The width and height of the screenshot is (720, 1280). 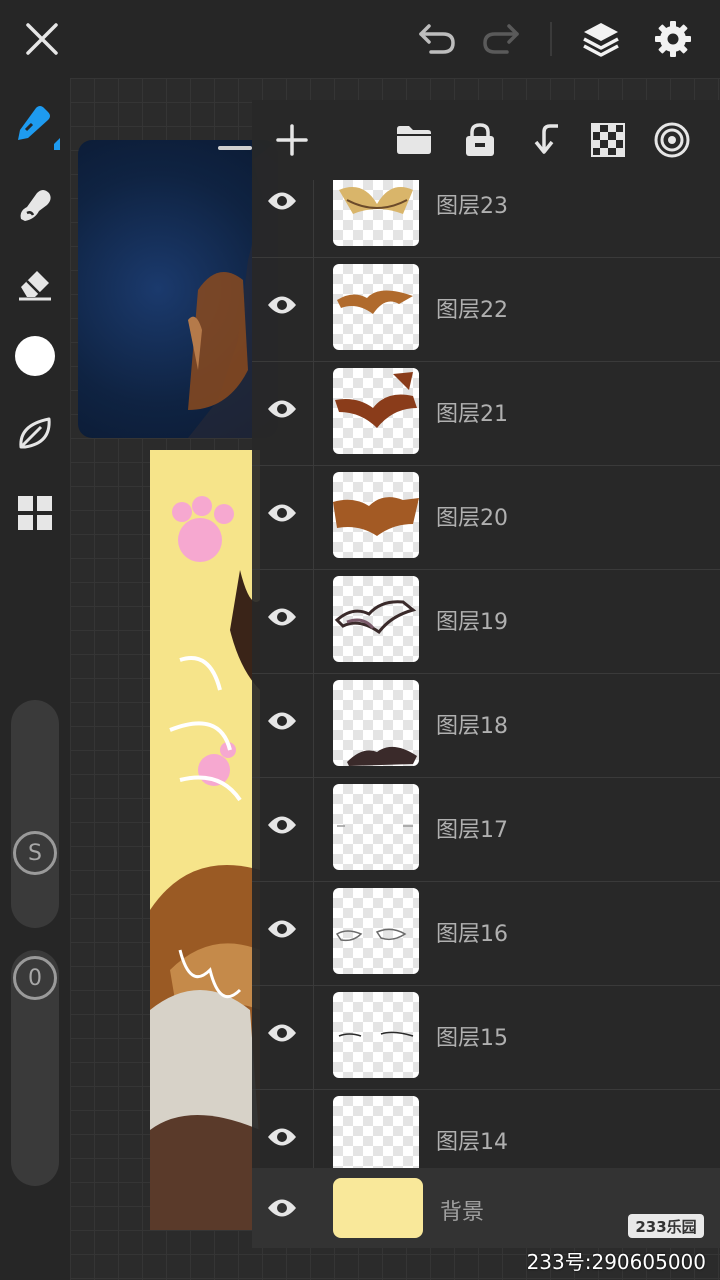 What do you see at coordinates (35, 356) in the screenshot?
I see `color-swatch` at bounding box center [35, 356].